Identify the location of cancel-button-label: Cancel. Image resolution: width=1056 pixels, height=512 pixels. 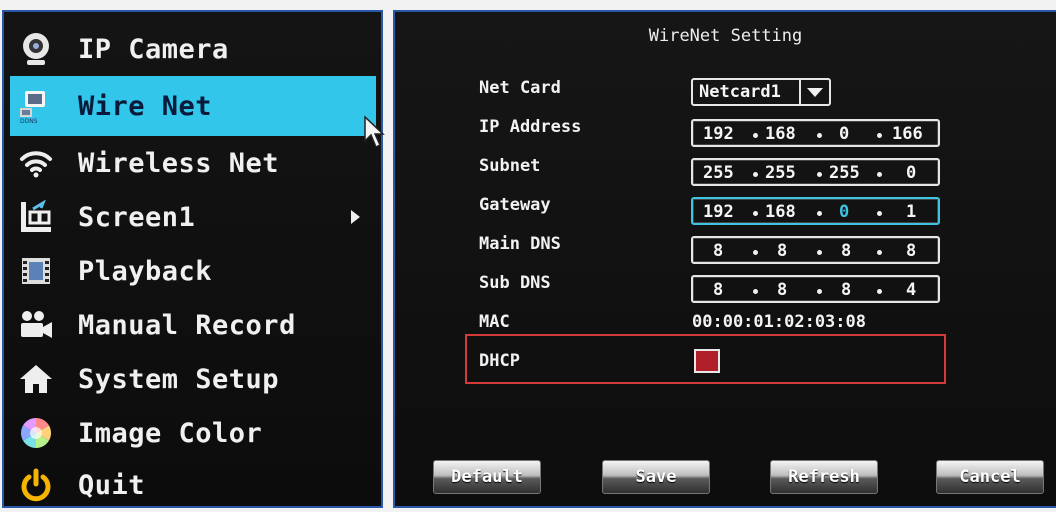
(990, 477).